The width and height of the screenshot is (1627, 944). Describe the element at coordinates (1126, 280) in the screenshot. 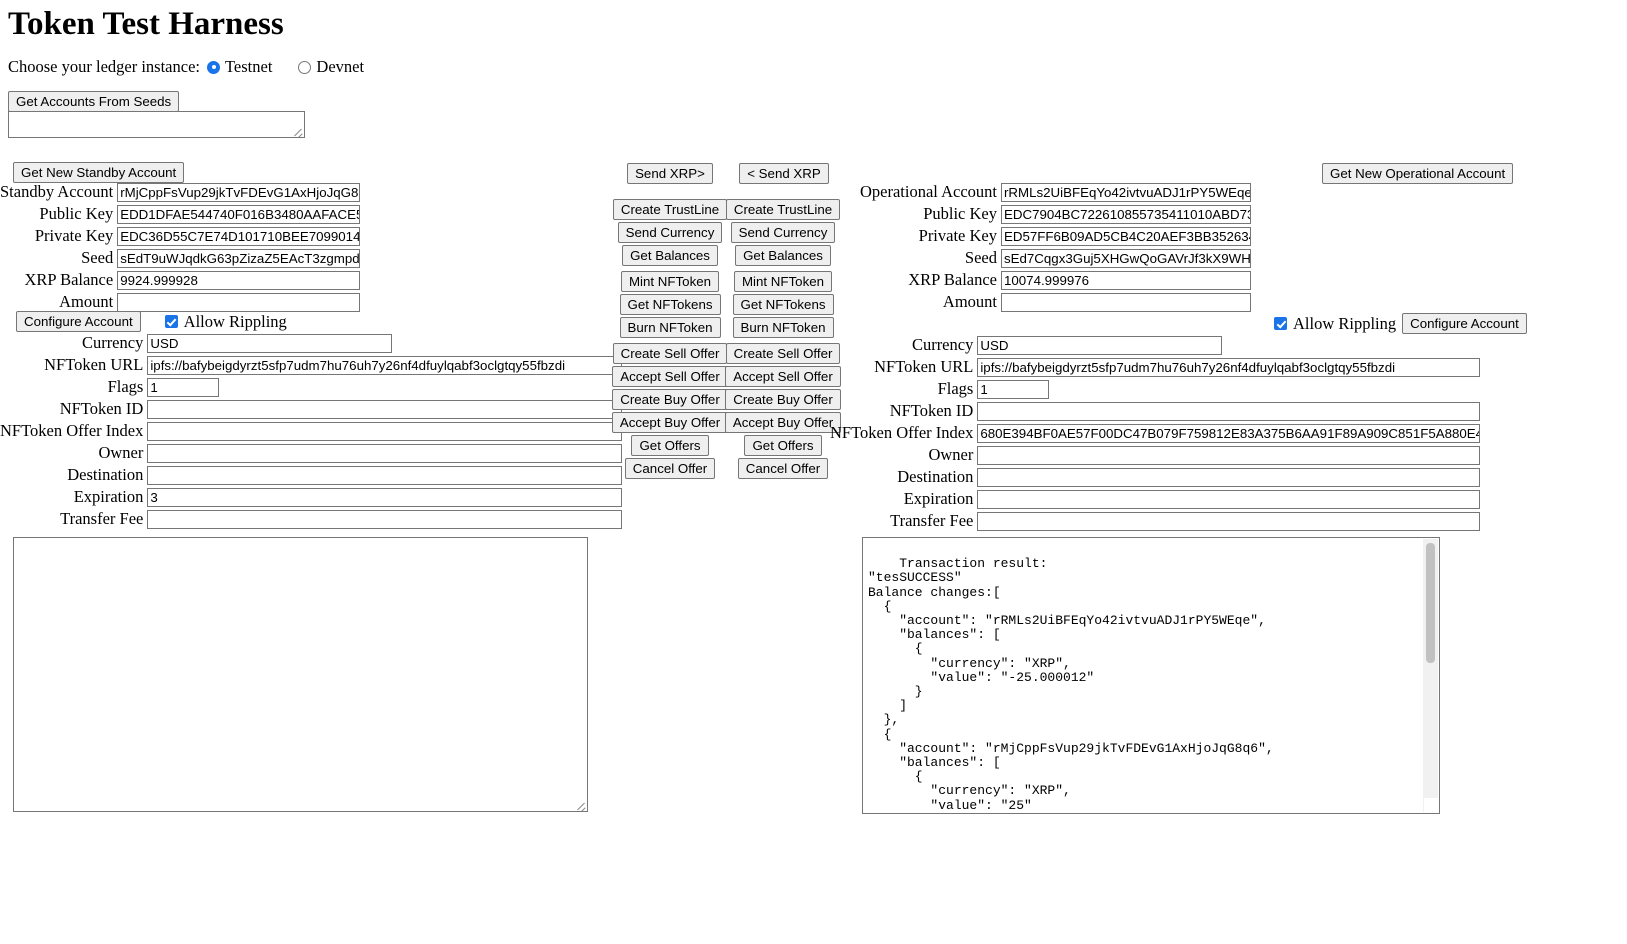

I see `operational-xrp-balance-input: 10074.999976` at that location.